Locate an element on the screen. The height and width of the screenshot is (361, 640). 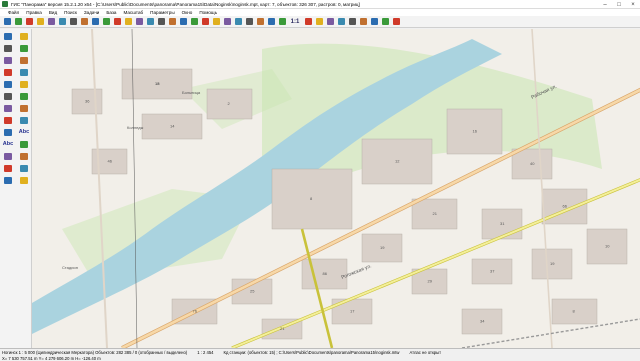
align-icon is located at coordinates (24, 108).